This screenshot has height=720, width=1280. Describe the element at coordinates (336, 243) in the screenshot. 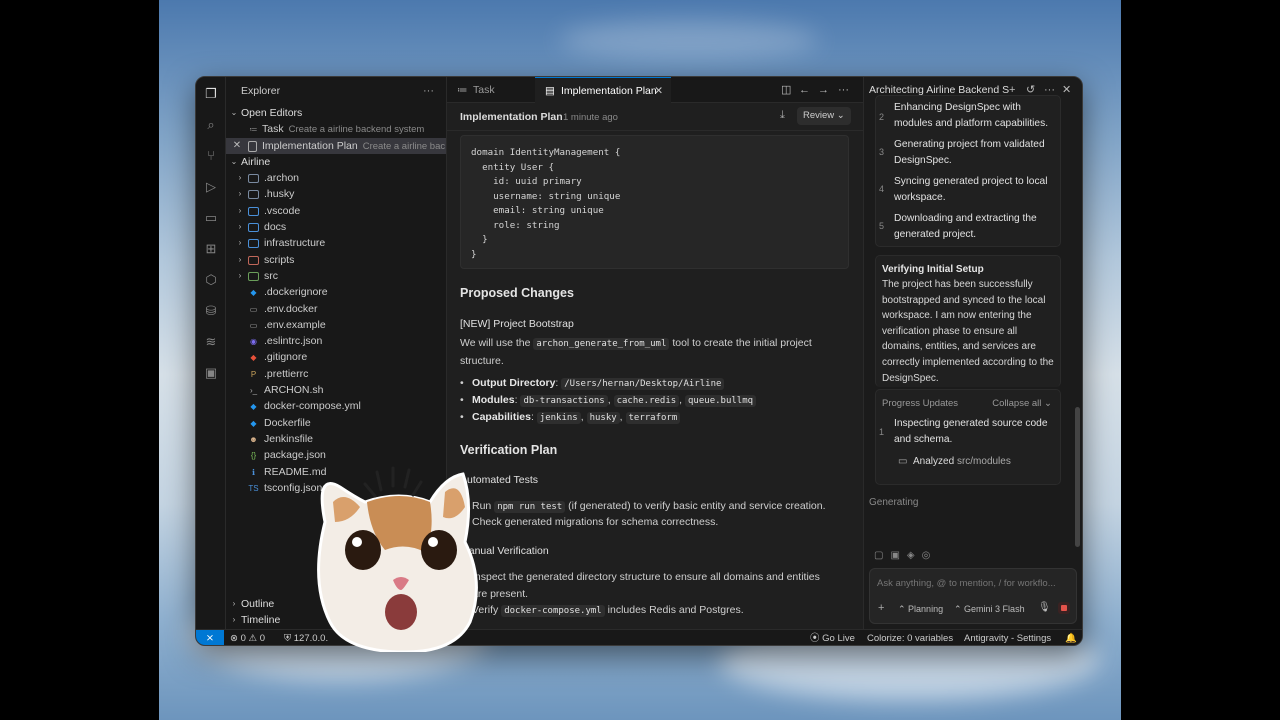

I see `folder-item: › infrastructure` at that location.